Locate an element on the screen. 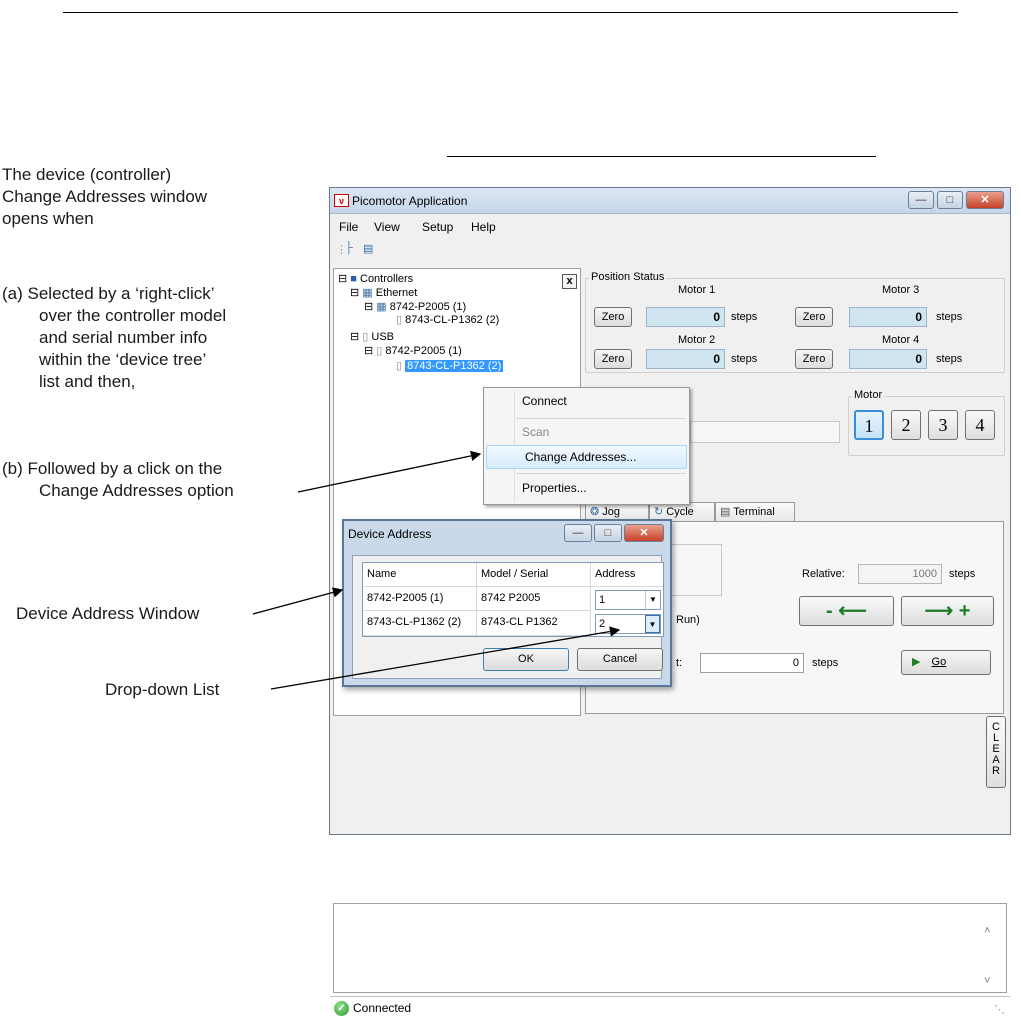  list-view-icon: ▤ is located at coordinates (368, 248).